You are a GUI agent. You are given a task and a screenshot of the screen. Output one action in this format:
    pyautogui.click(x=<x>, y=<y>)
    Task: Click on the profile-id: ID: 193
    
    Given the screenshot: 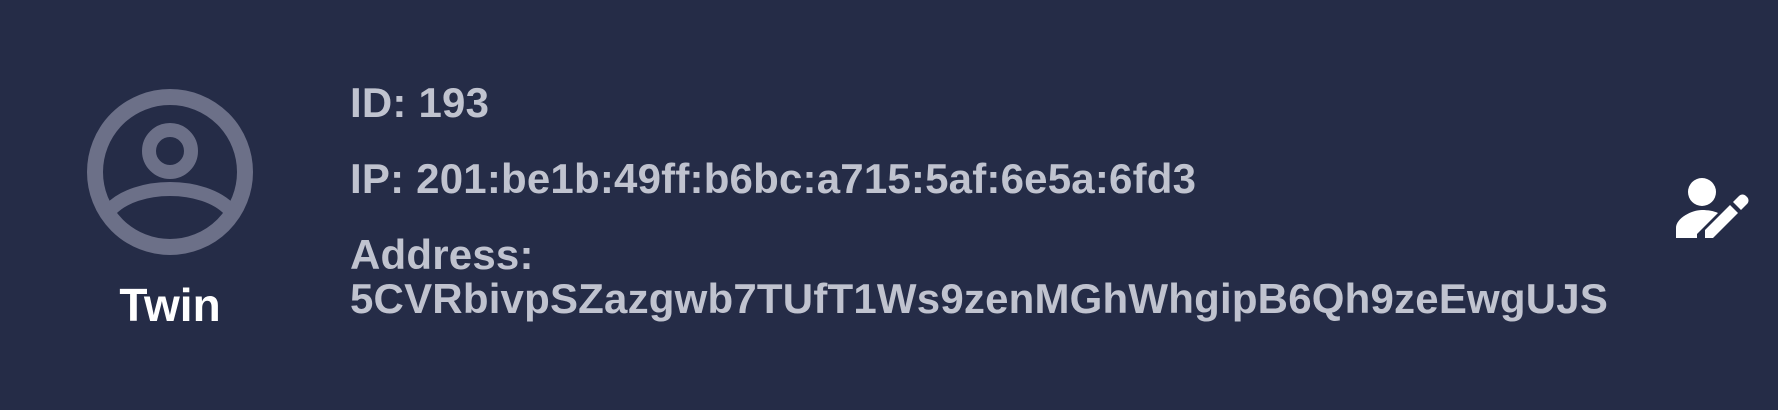 What is the action you would take?
    pyautogui.click(x=420, y=102)
    